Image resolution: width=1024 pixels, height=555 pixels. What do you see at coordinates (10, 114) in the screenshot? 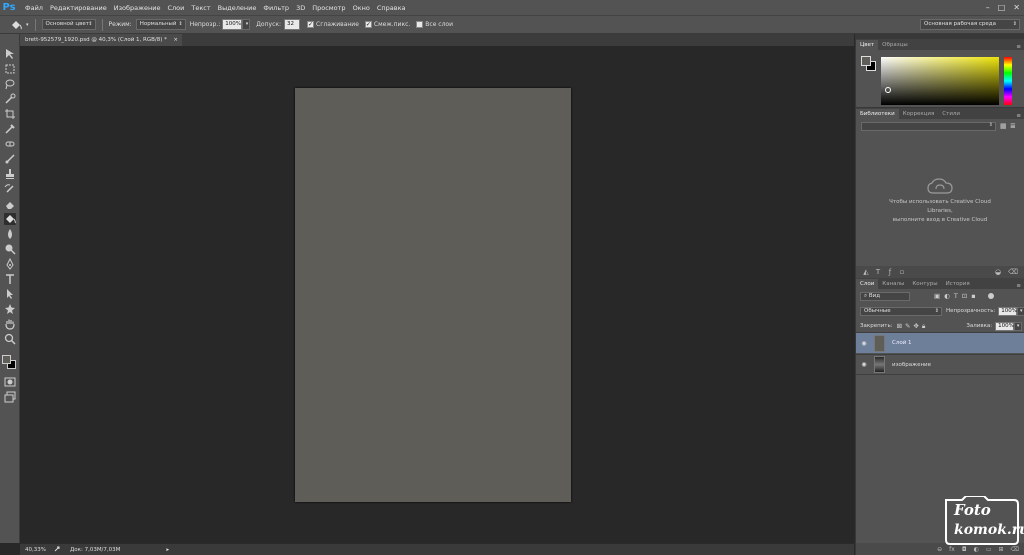
I see `crop-tool-icon` at bounding box center [10, 114].